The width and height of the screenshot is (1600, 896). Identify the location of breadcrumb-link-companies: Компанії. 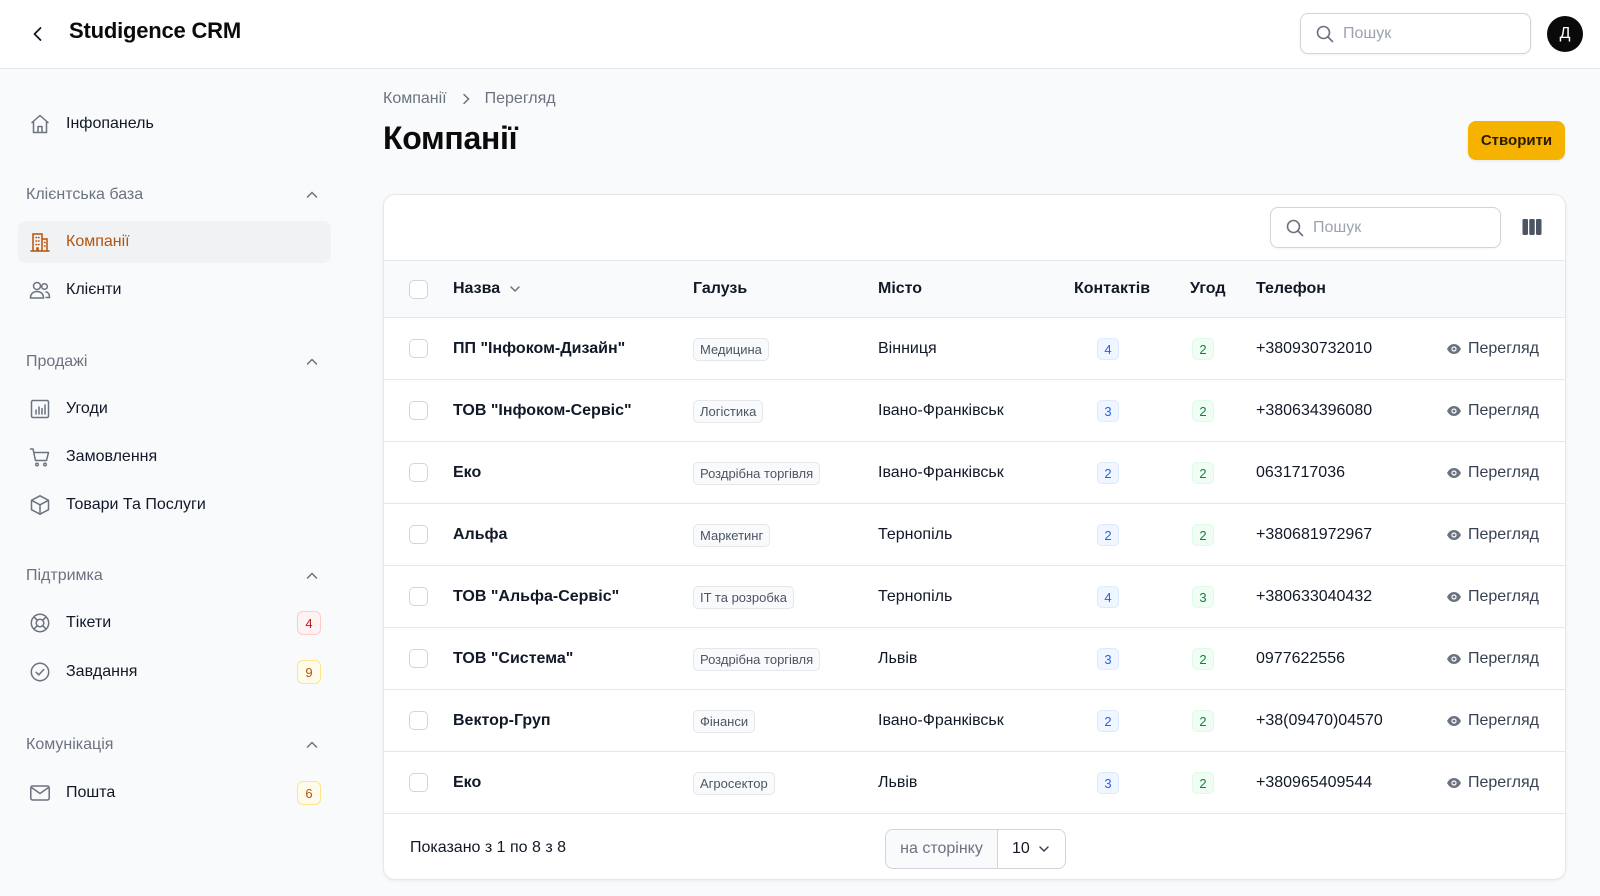
(415, 99).